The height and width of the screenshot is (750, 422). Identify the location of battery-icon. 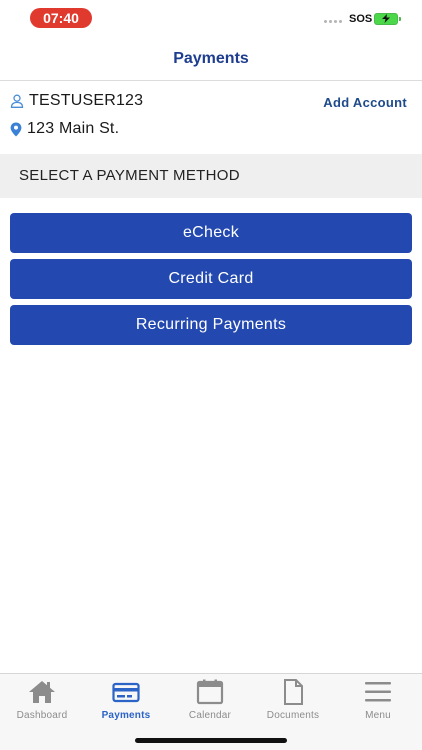
(387, 19).